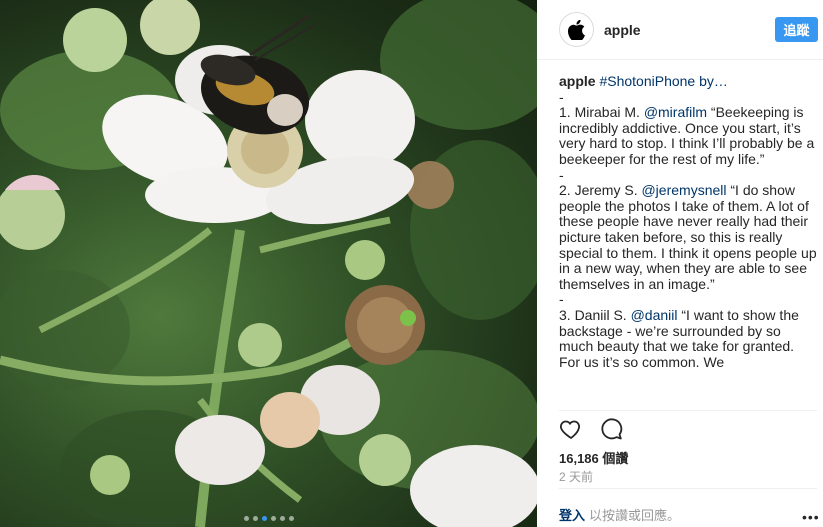  What do you see at coordinates (268, 518) in the screenshot?
I see `carousel-indicator` at bounding box center [268, 518].